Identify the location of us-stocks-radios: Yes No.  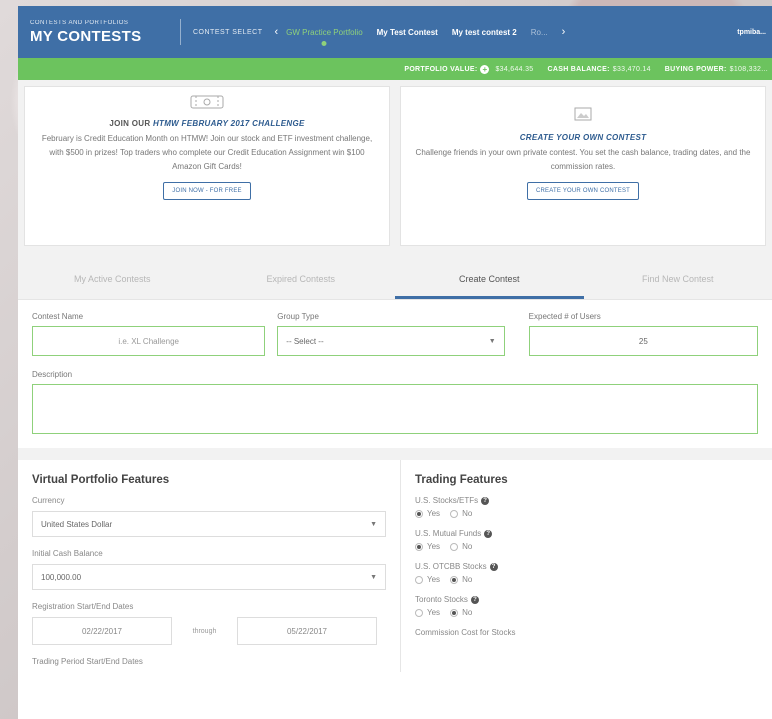
(587, 513).